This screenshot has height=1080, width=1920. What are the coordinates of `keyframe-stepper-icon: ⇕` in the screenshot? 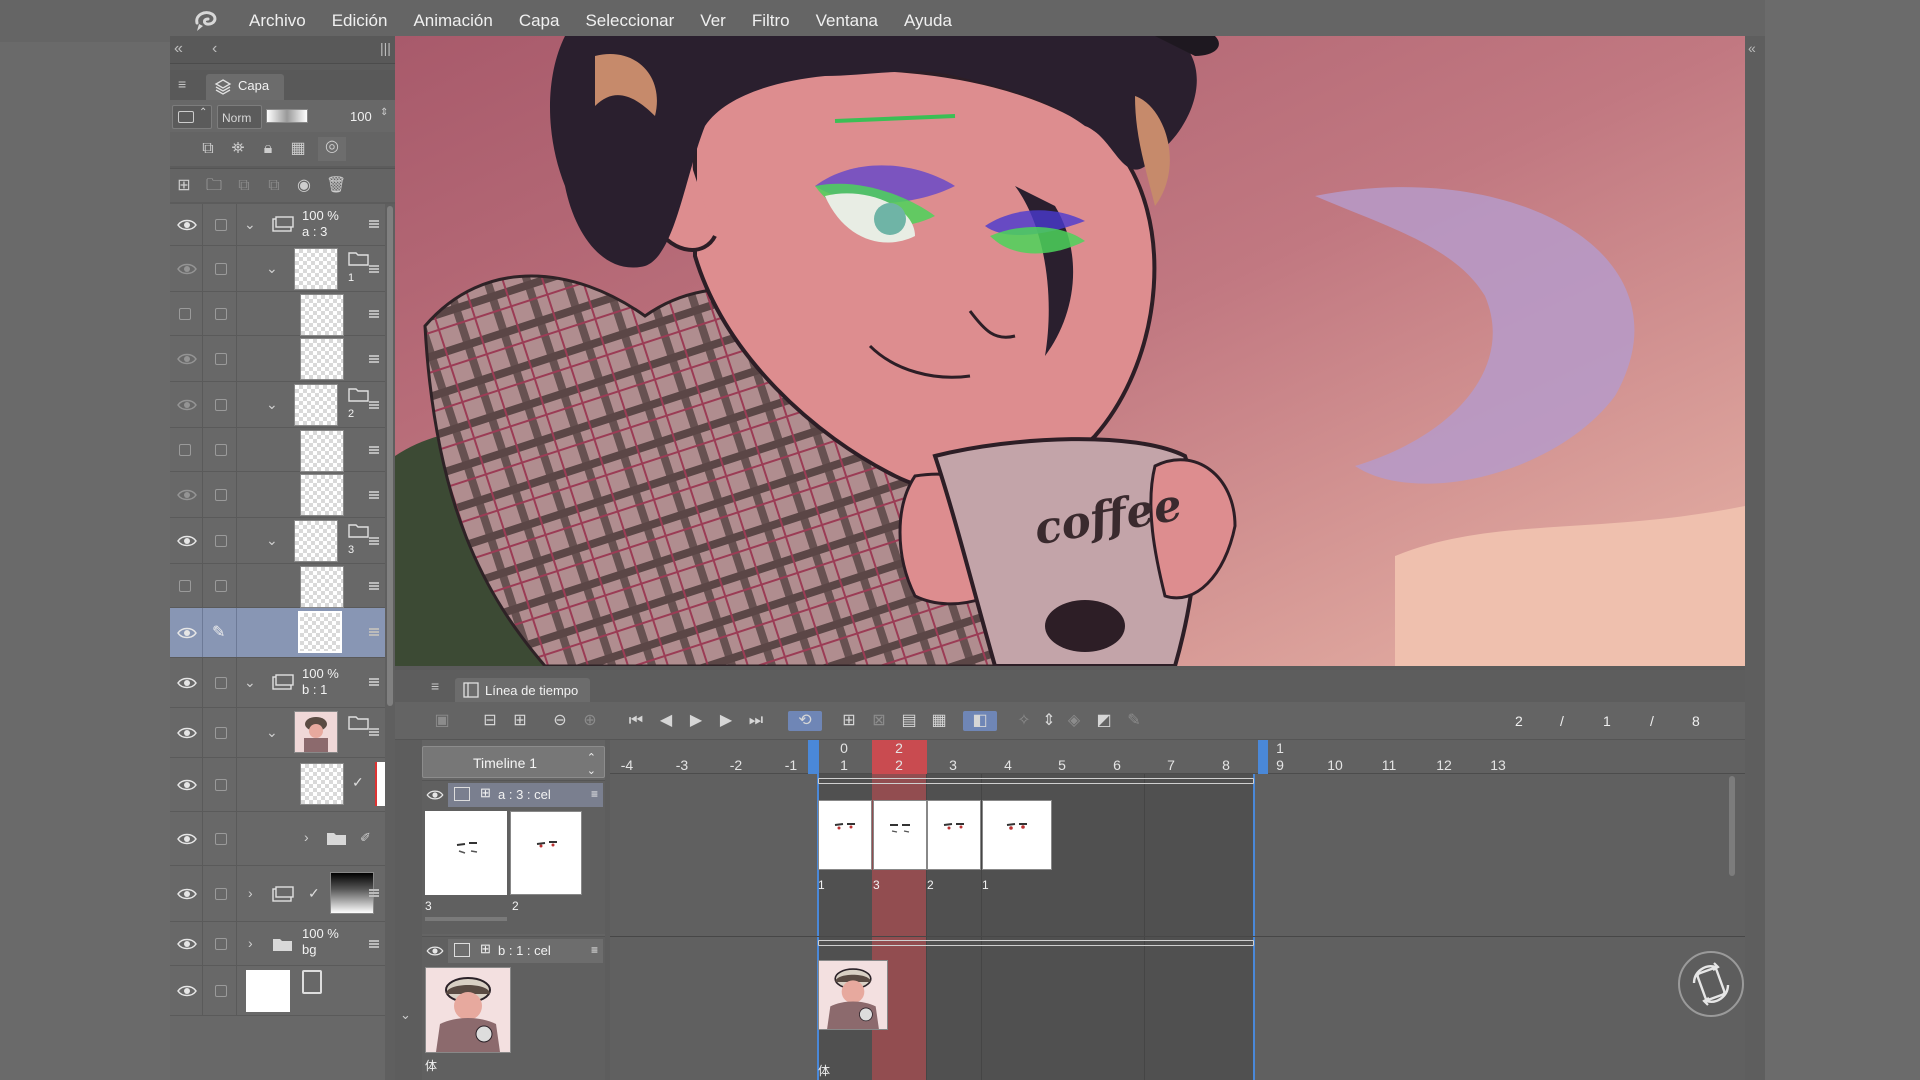 It's located at (1049, 721).